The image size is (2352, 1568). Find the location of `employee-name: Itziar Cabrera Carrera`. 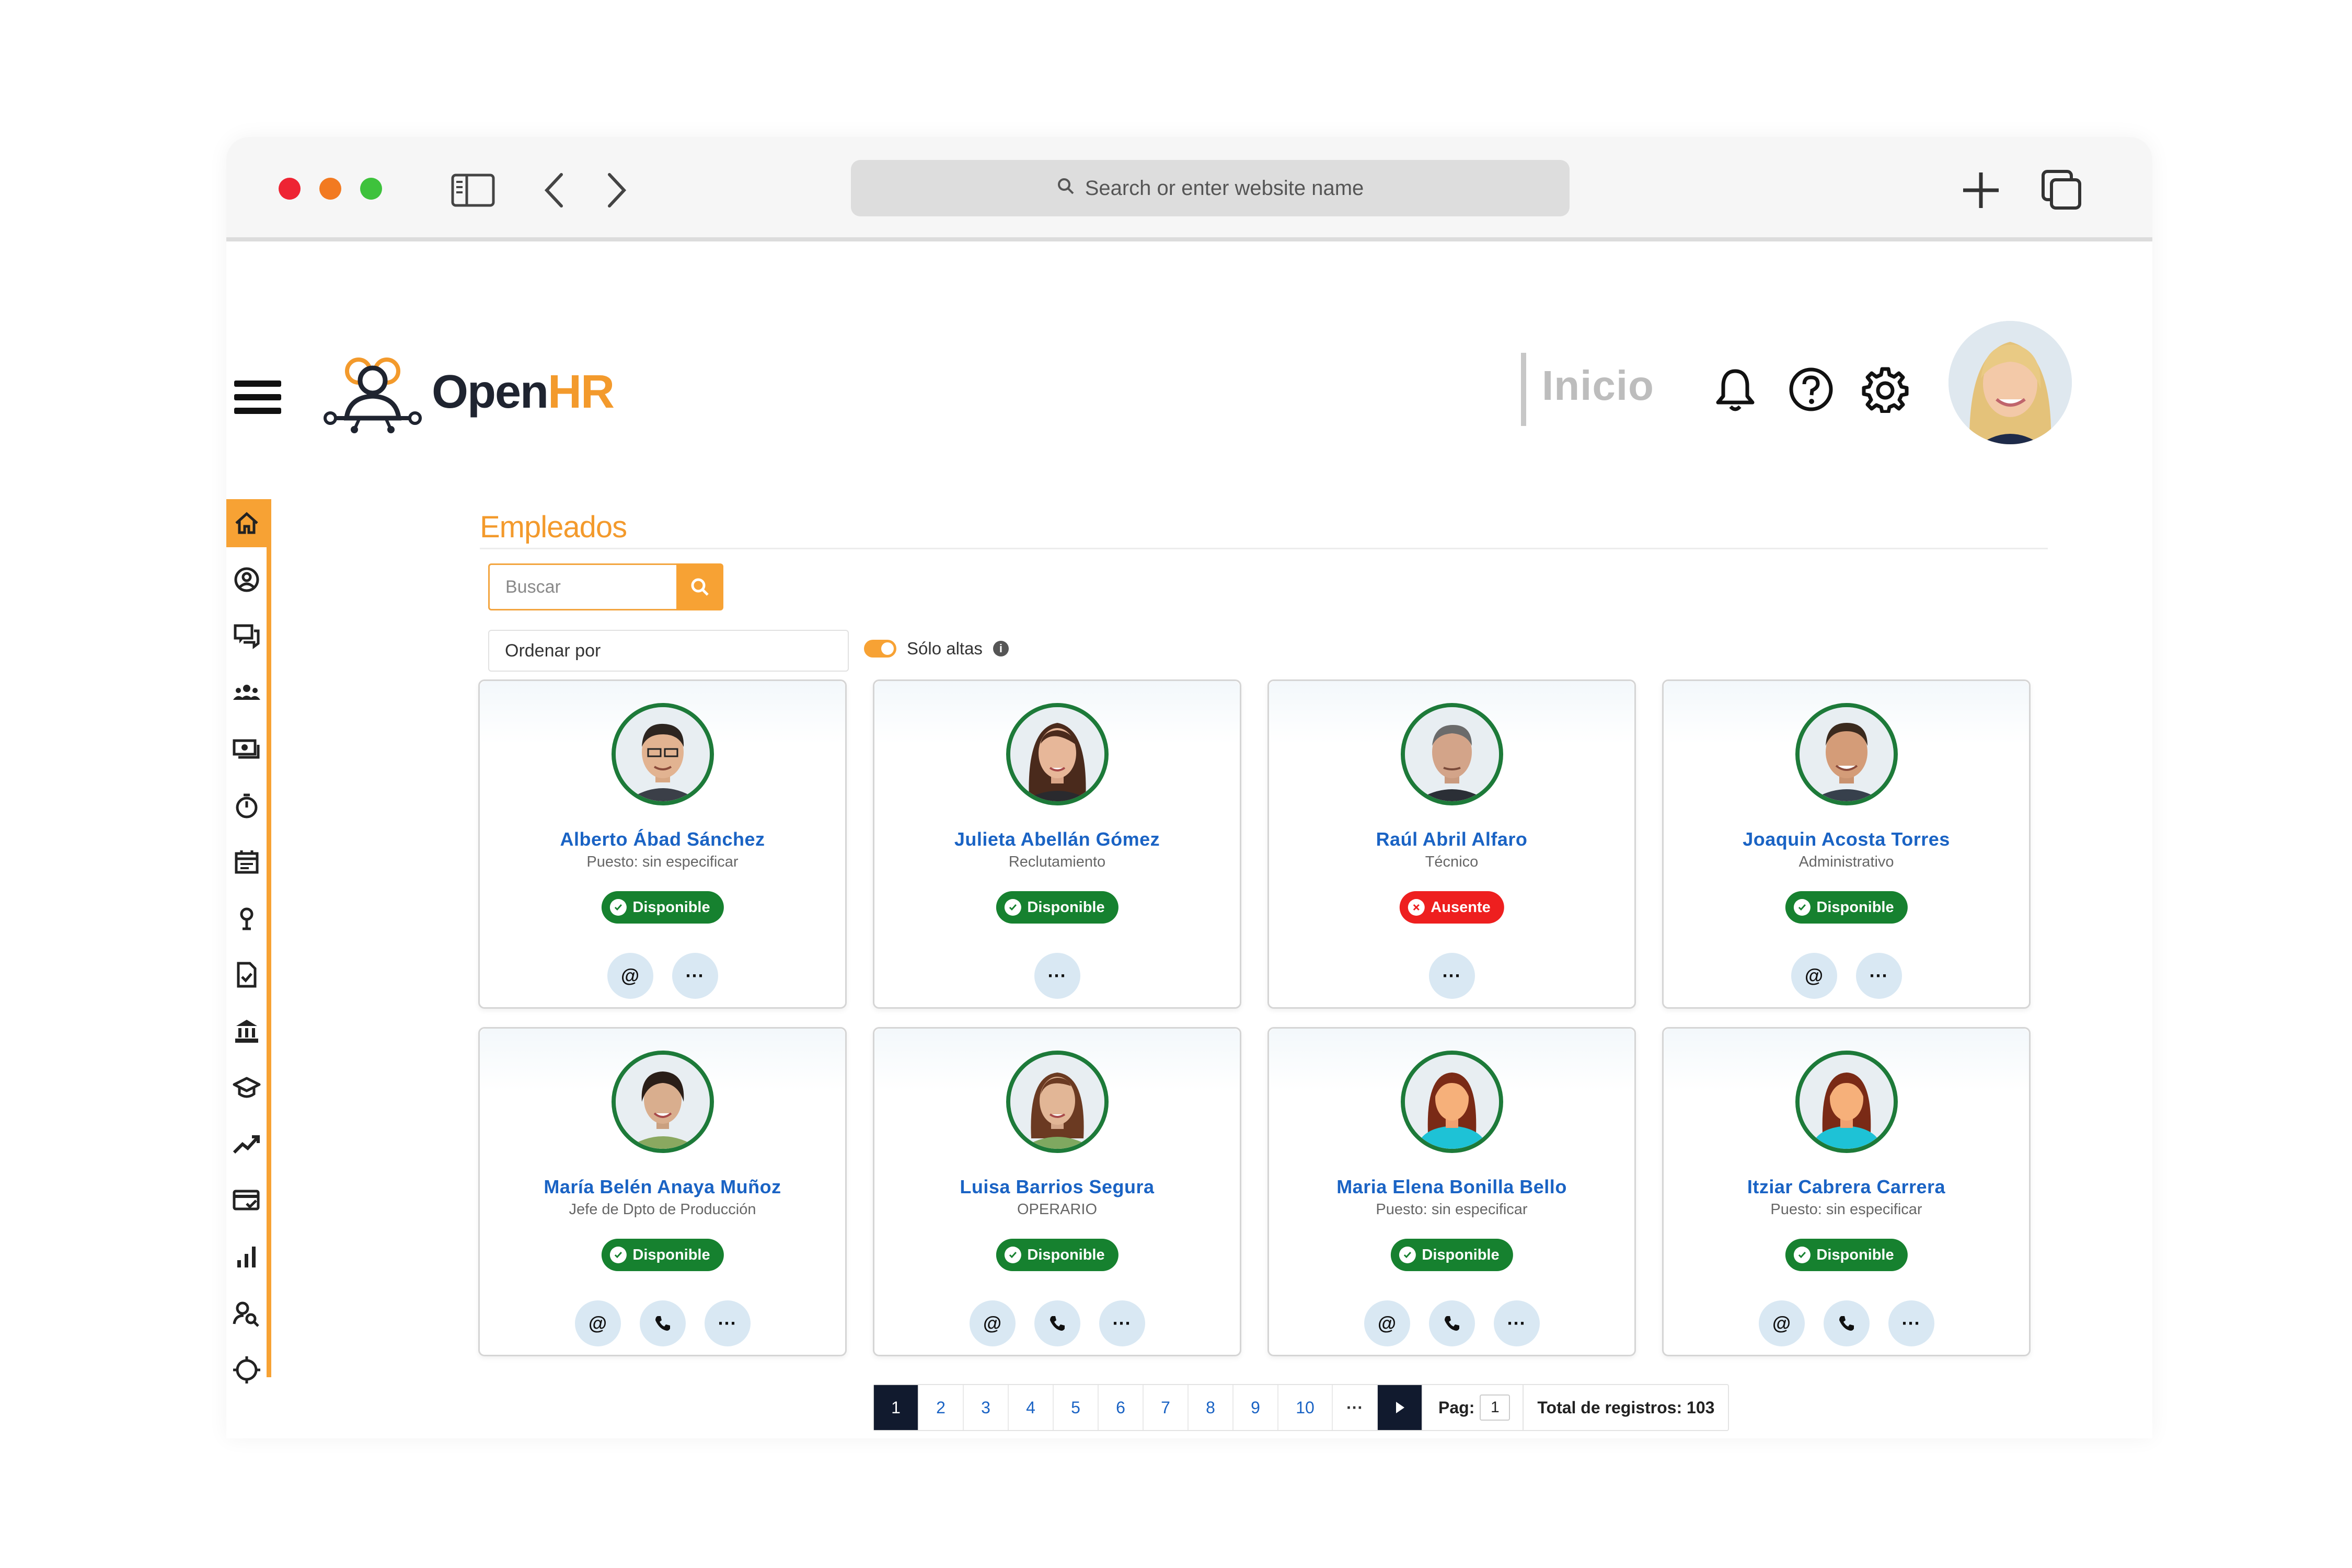

employee-name: Itziar Cabrera Carrera is located at coordinates (1846, 1187).